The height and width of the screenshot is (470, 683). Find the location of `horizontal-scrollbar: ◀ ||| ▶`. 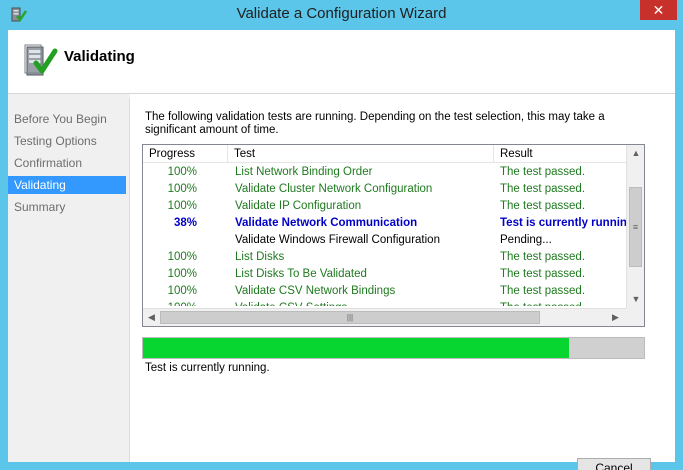

horizontal-scrollbar: ◀ ||| ▶ is located at coordinates (384, 317).